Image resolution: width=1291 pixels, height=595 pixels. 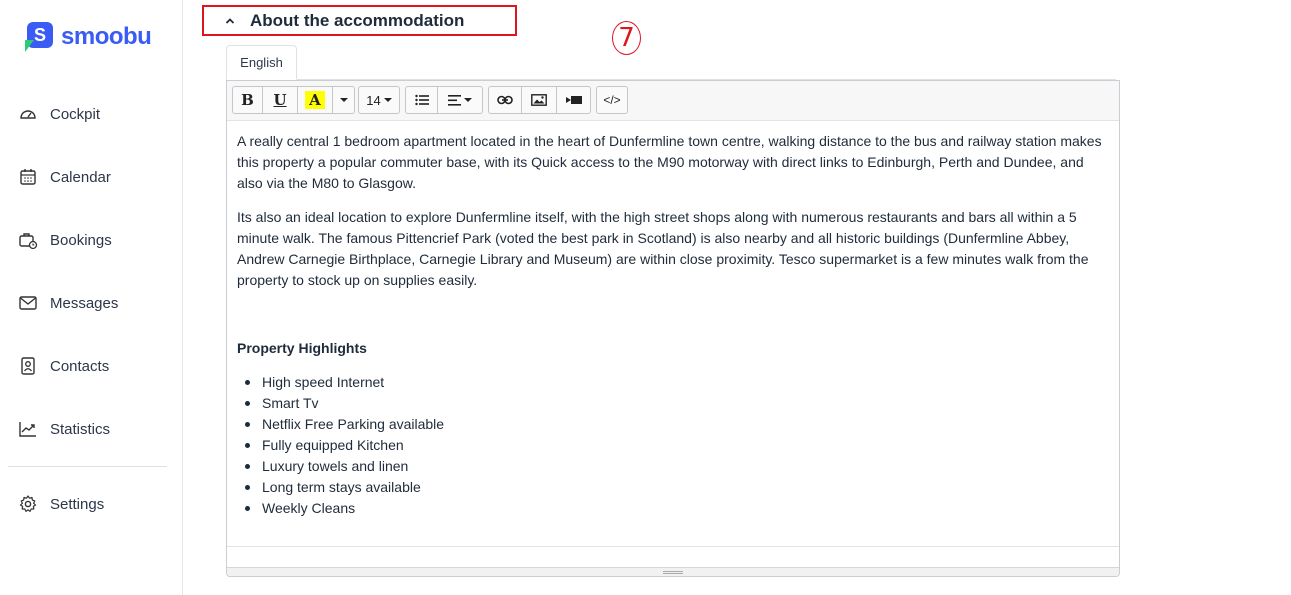 What do you see at coordinates (28, 303) in the screenshot?
I see `envelope-icon` at bounding box center [28, 303].